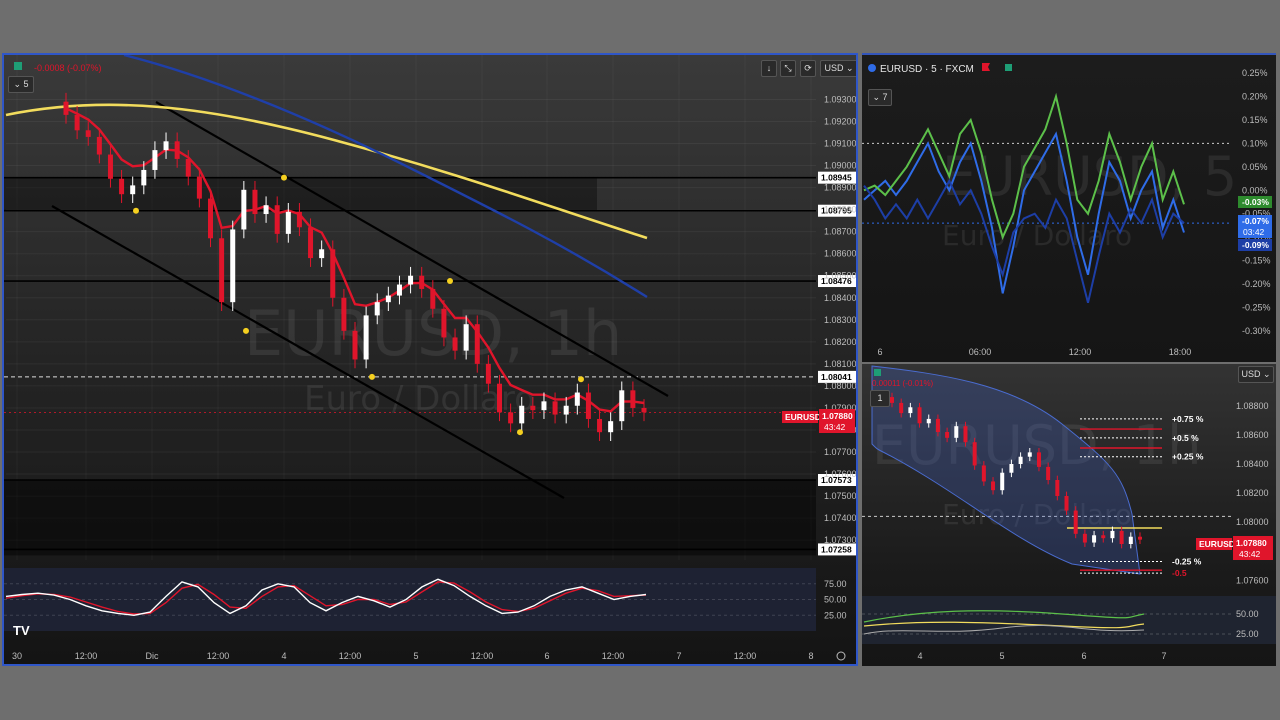 Image resolution: width=1280 pixels, height=720 pixels. I want to click on main-currency-button: USD ⌄, so click(838, 68).